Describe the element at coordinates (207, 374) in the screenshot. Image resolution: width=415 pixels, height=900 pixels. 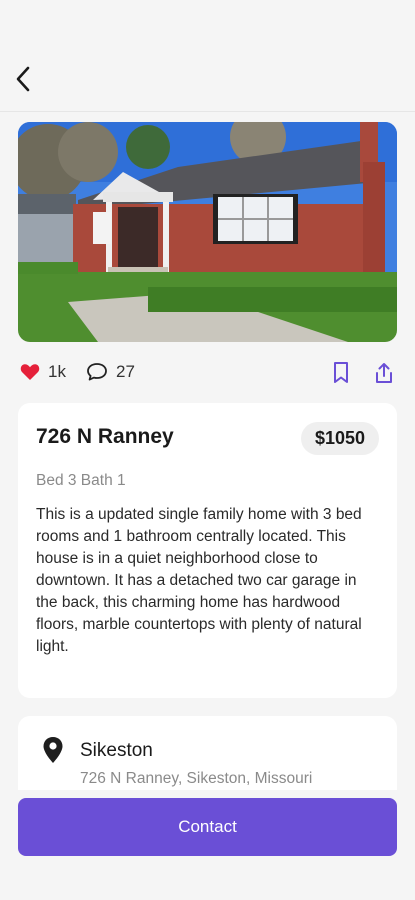
I see `engagement-bar: 1k 27` at that location.